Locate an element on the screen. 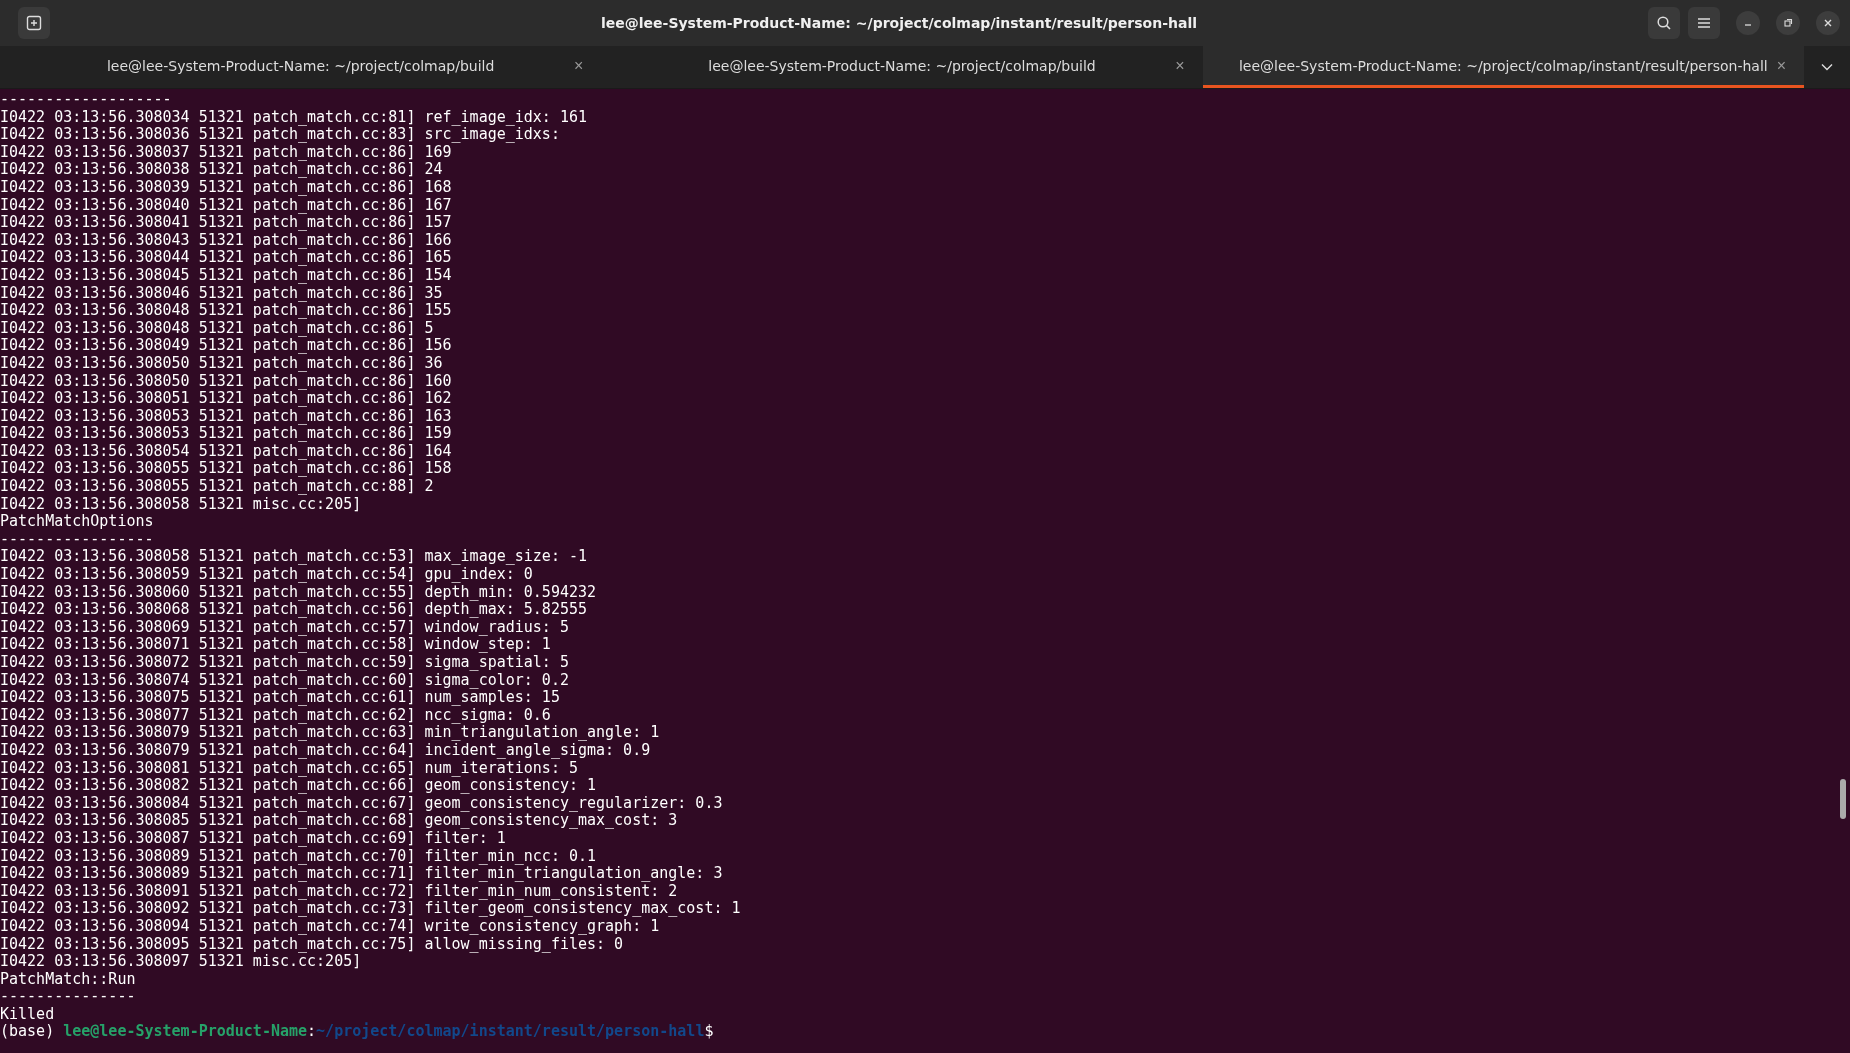 Image resolution: width=1850 pixels, height=1053 pixels. conda-env: (base) is located at coordinates (27, 1031).